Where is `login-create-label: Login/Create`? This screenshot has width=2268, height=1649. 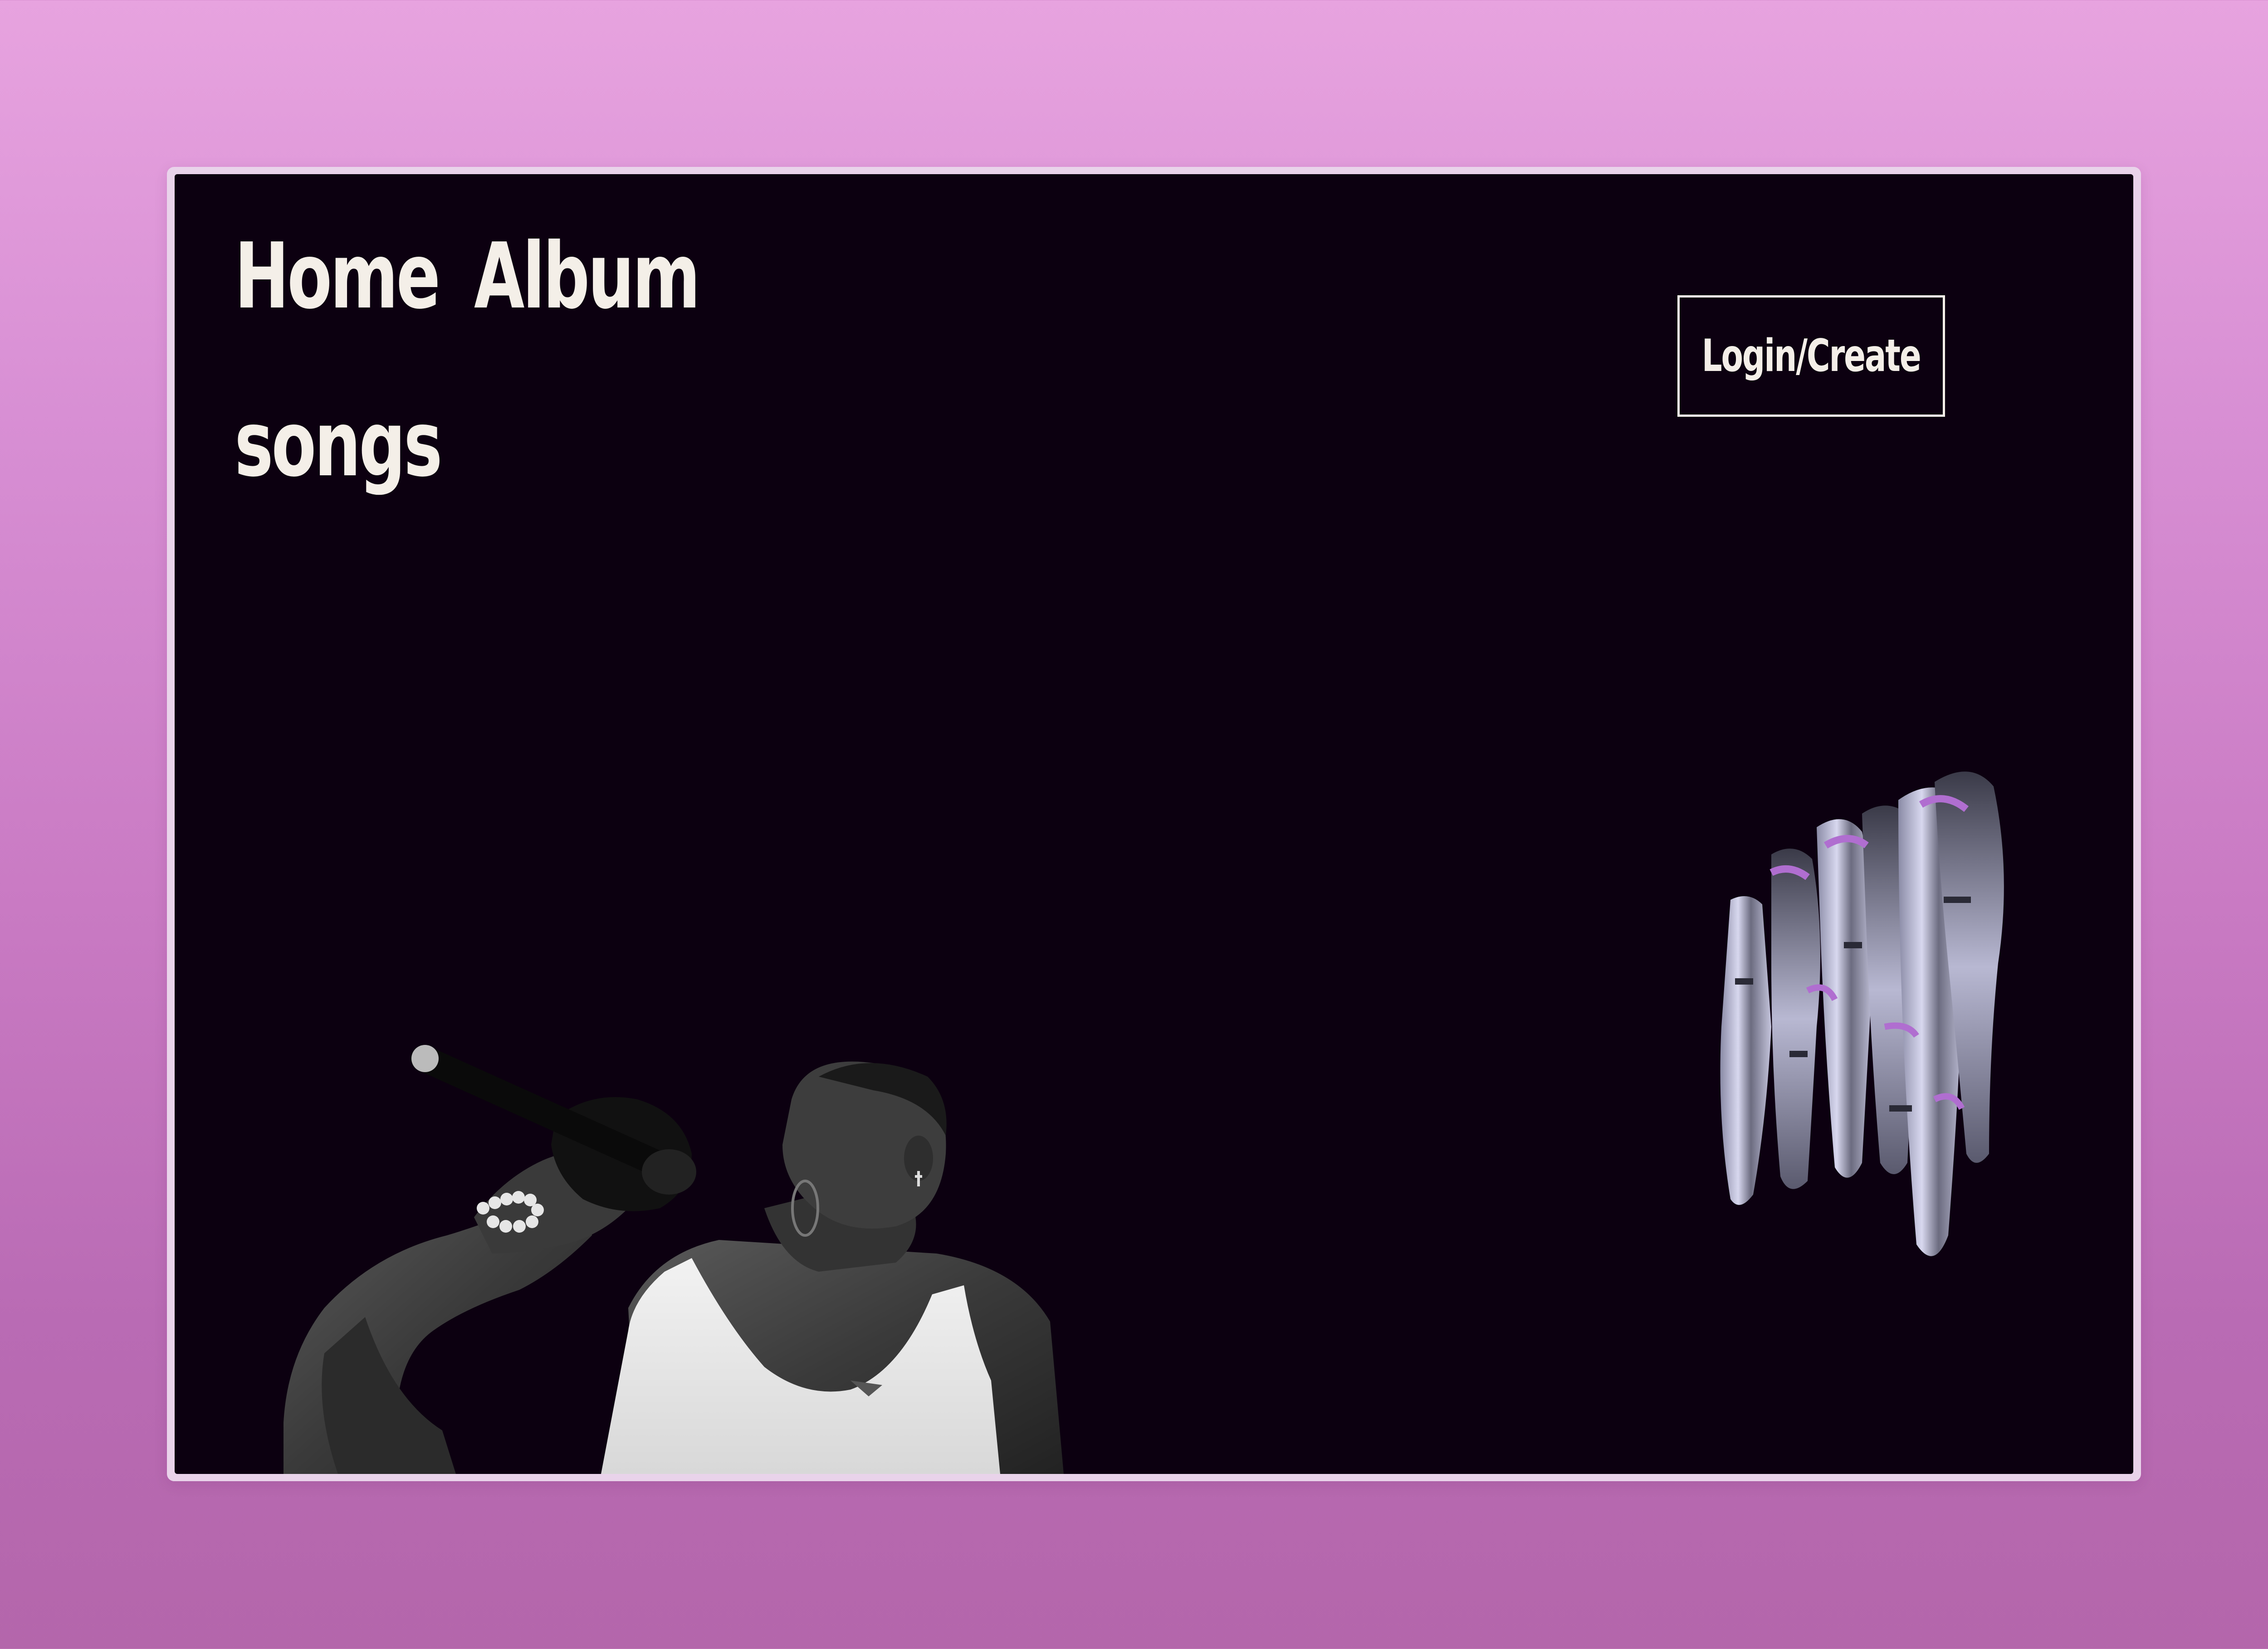 login-create-label: Login/Create is located at coordinates (1812, 356).